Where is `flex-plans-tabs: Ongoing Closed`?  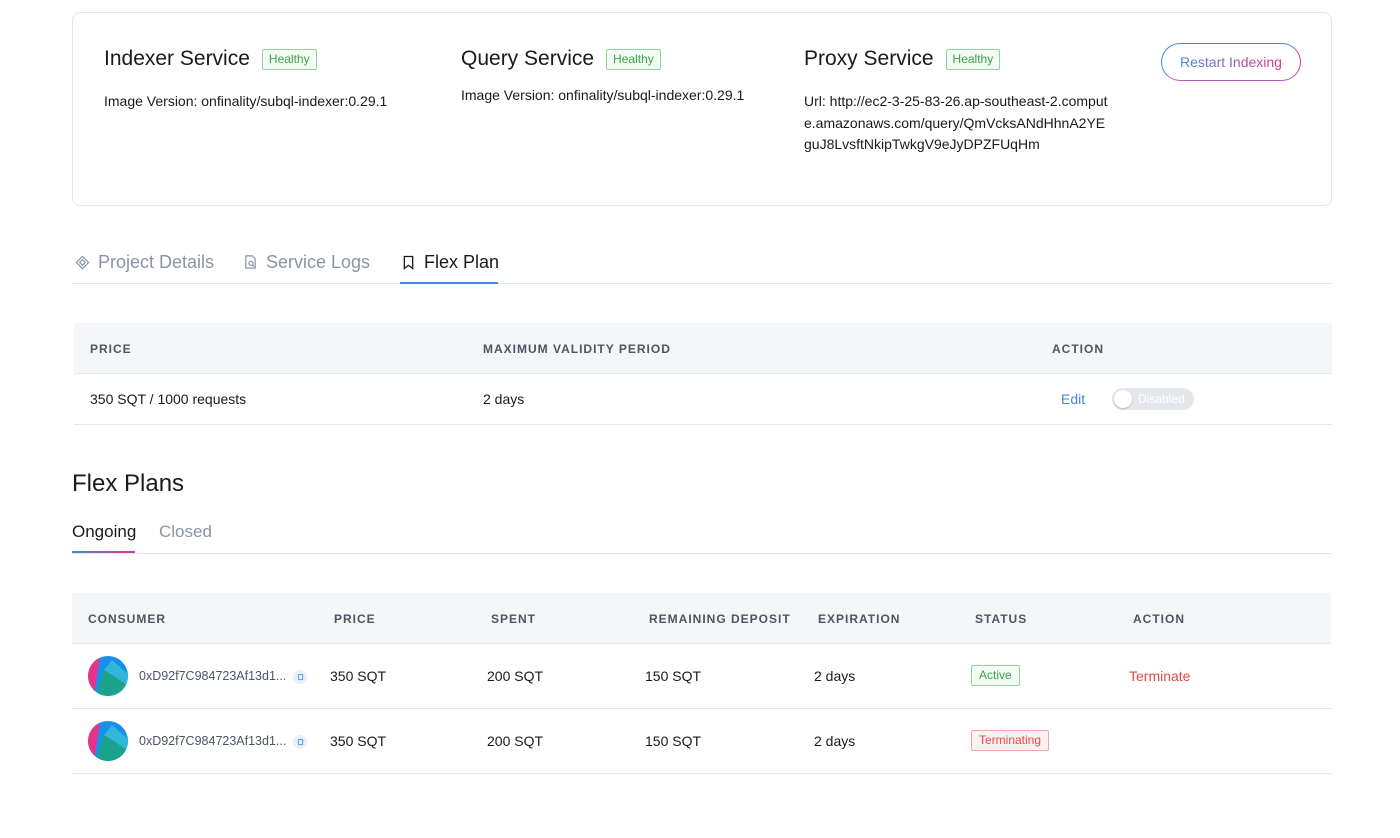
flex-plans-tabs: Ongoing Closed is located at coordinates (702, 536).